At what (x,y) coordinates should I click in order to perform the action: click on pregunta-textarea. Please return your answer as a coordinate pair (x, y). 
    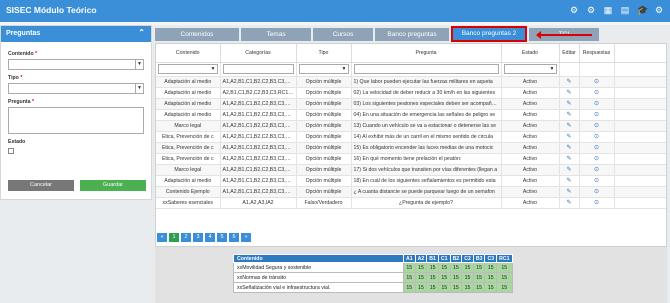
    Looking at the image, I should click on (76, 120).